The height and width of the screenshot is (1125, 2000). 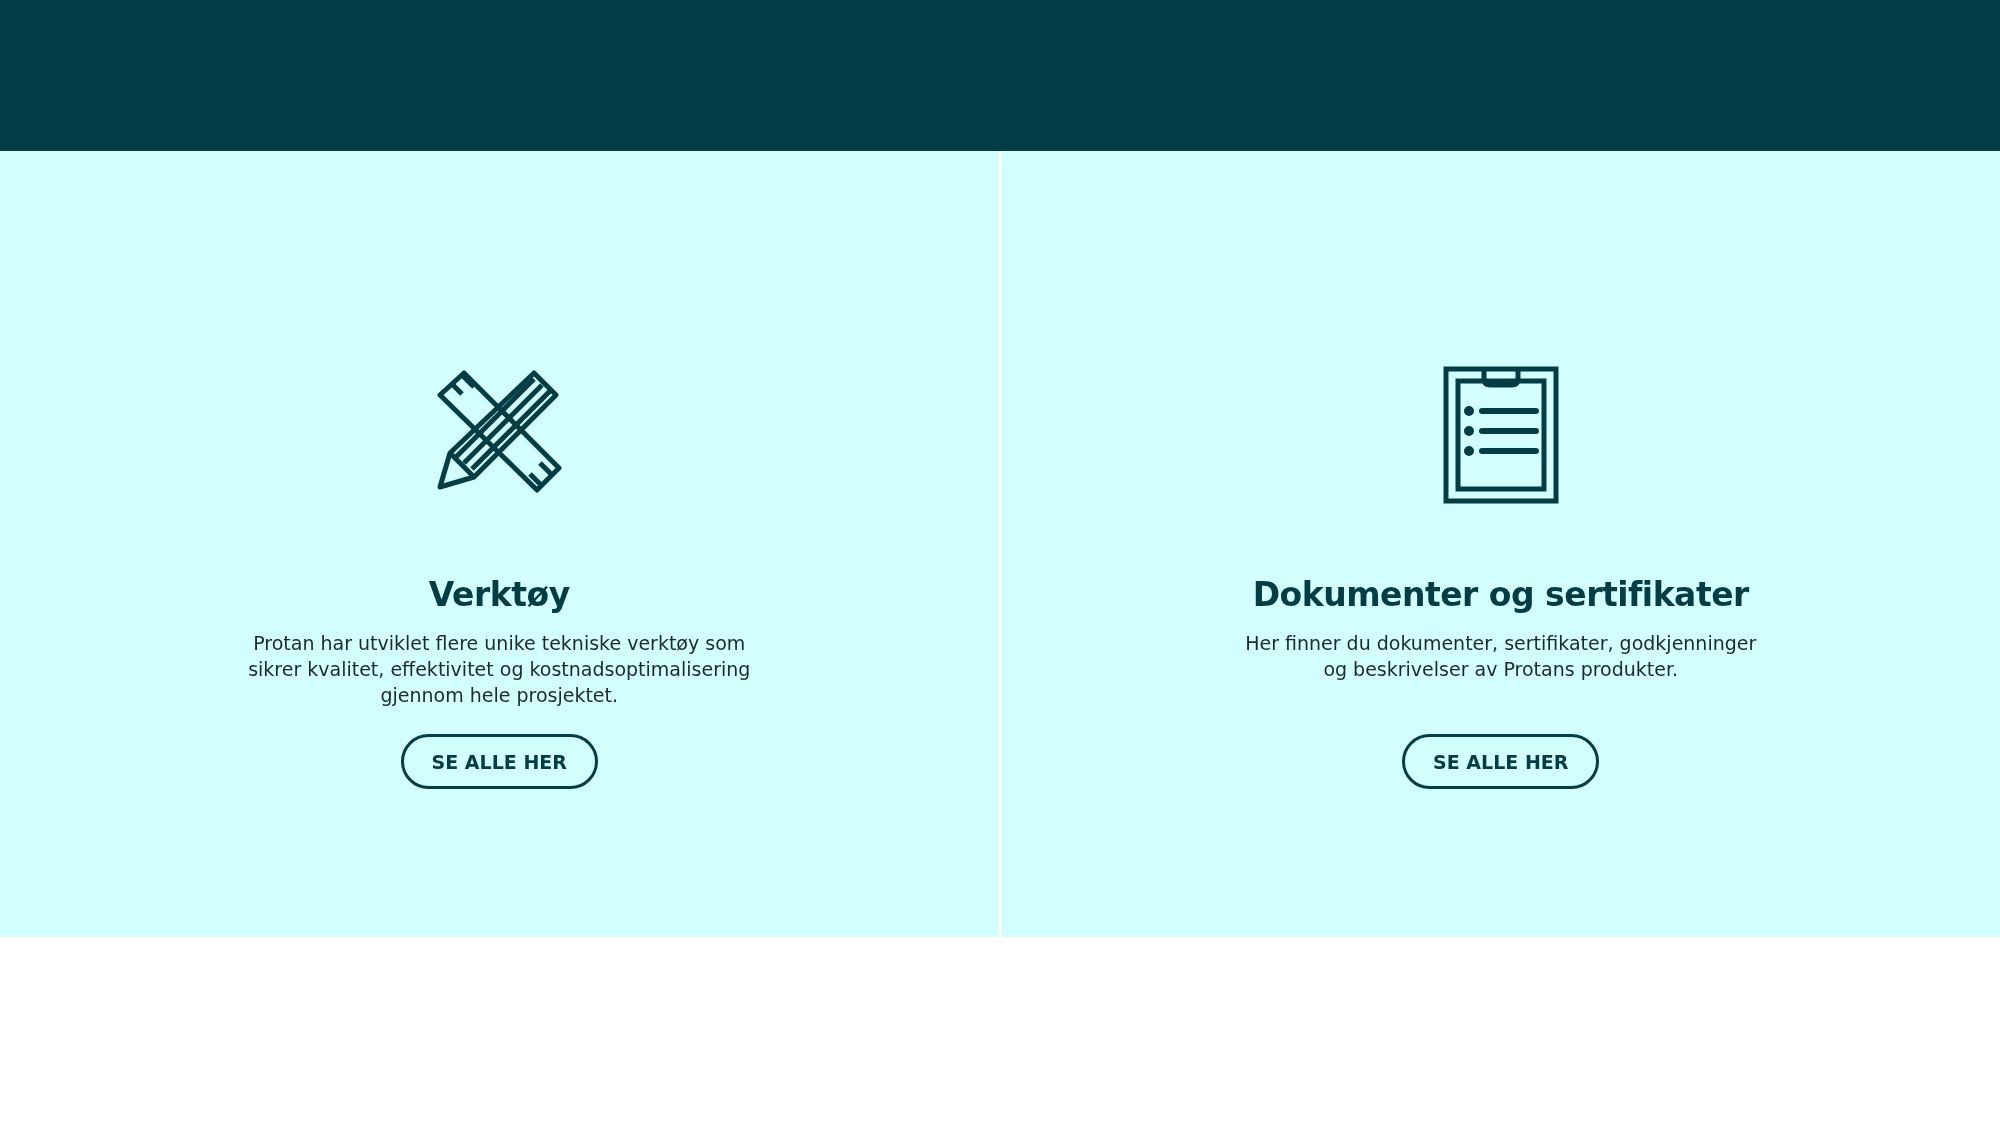 What do you see at coordinates (1501, 656) in the screenshot?
I see `card-description: Her finner du dokumenter, sertifikater, godkjenninger og beskrivelser av Protans produkter.` at bounding box center [1501, 656].